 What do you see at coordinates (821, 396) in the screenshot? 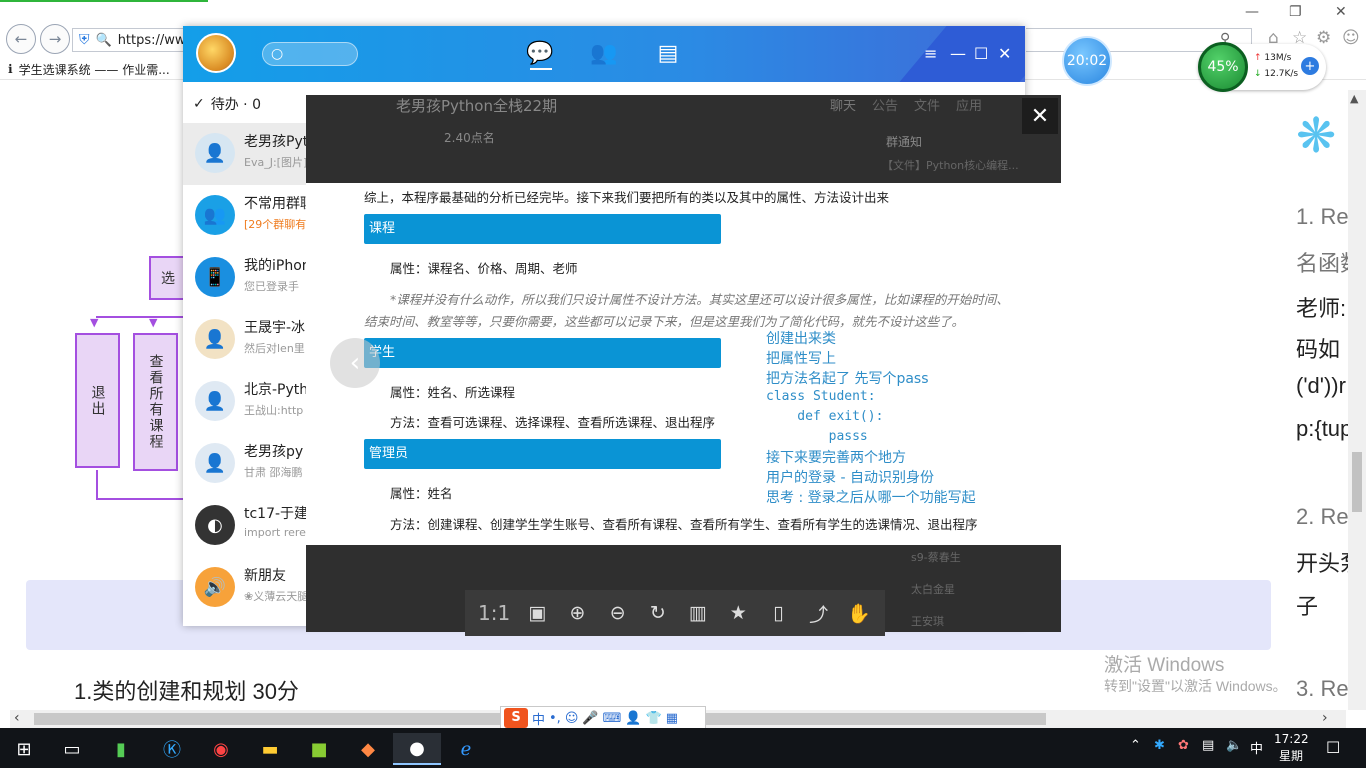
I see `note-line: class Student:` at bounding box center [821, 396].